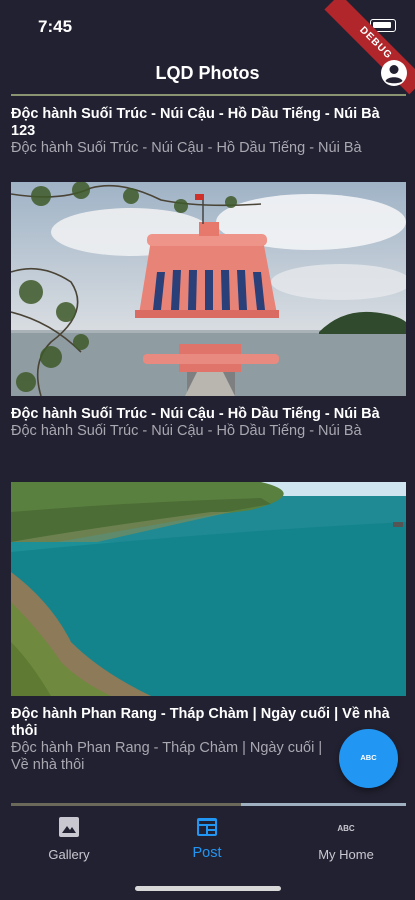  Describe the element at coordinates (207, 47) in the screenshot. I see `status-bar: 7:45 DEBUG` at that location.